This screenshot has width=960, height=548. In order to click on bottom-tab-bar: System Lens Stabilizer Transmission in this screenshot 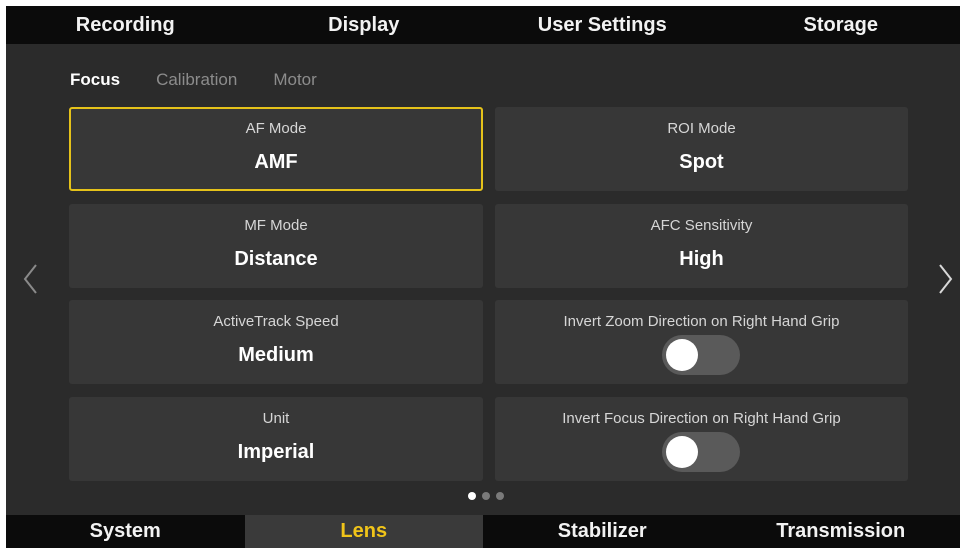, I will do `click(483, 531)`.